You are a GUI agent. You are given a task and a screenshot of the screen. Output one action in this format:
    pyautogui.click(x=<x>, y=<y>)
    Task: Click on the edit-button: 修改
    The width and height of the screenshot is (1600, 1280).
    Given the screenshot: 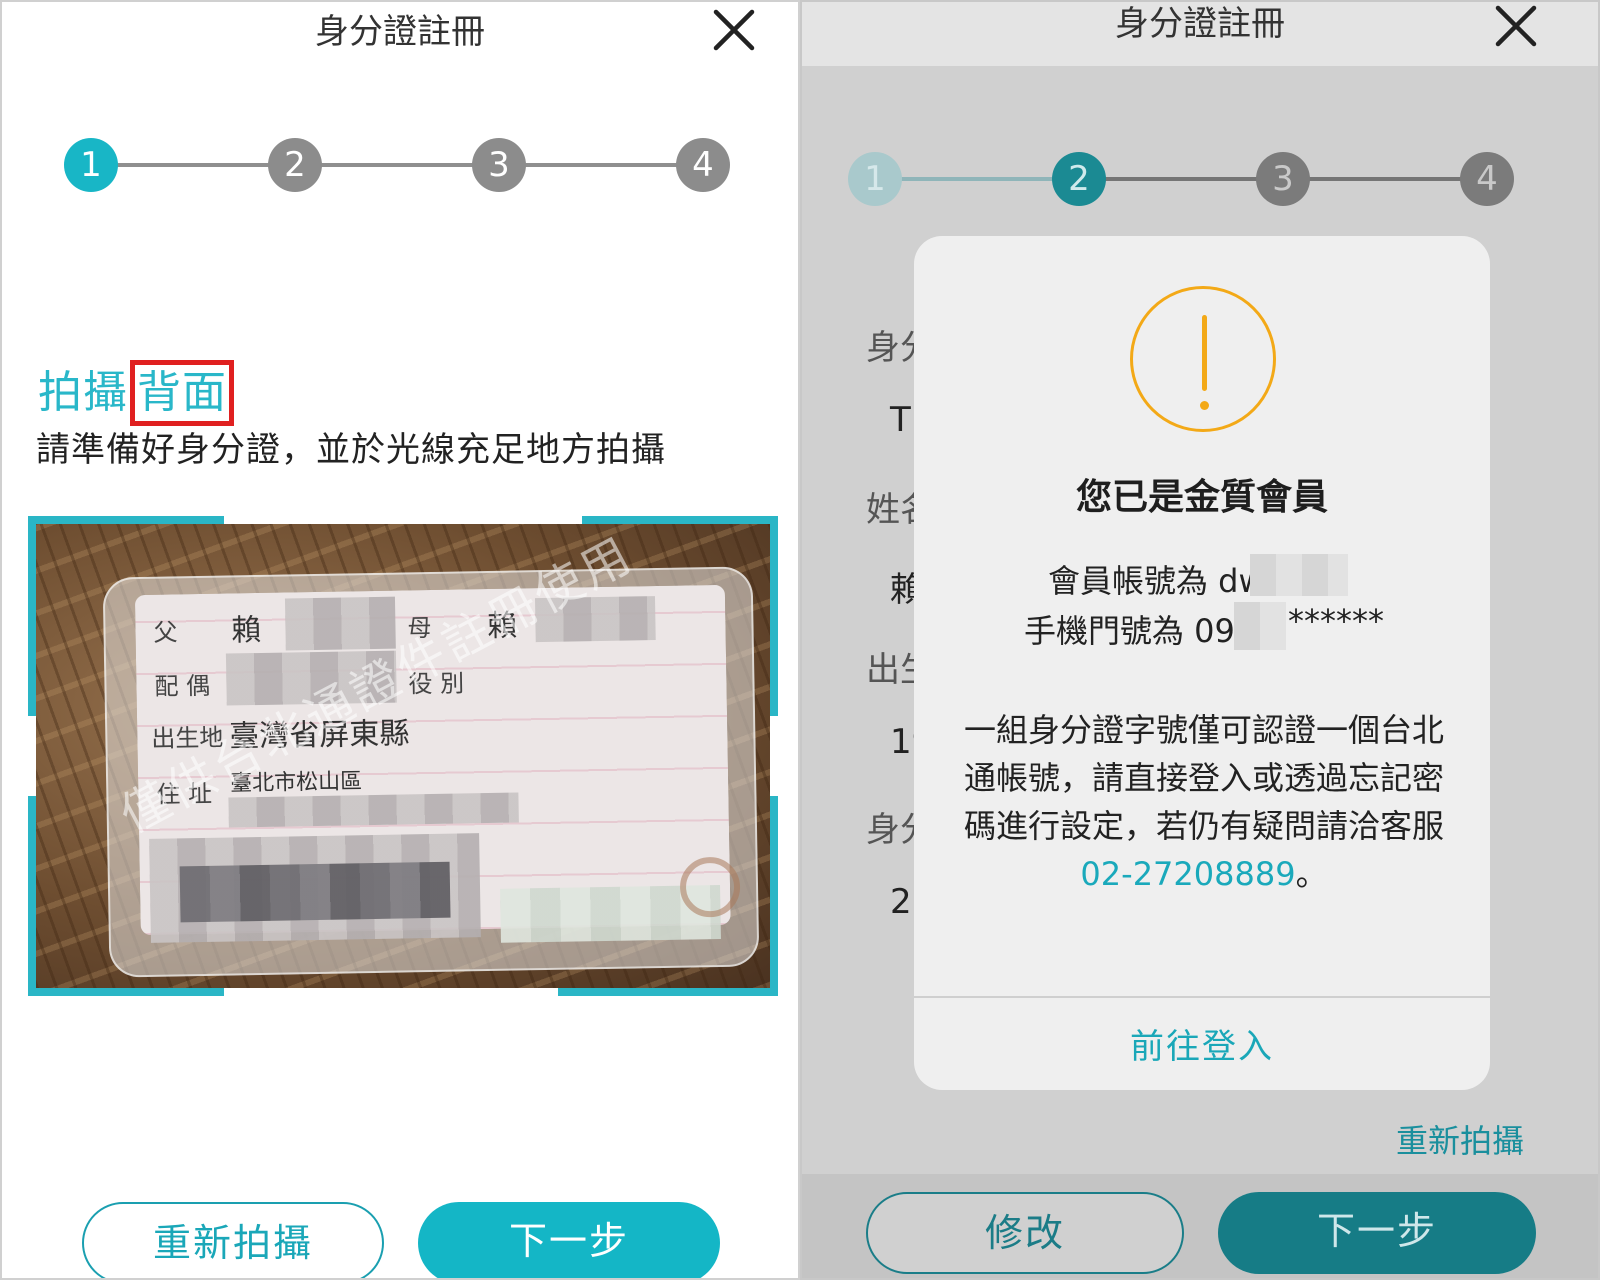 What is the action you would take?
    pyautogui.click(x=1025, y=1233)
    